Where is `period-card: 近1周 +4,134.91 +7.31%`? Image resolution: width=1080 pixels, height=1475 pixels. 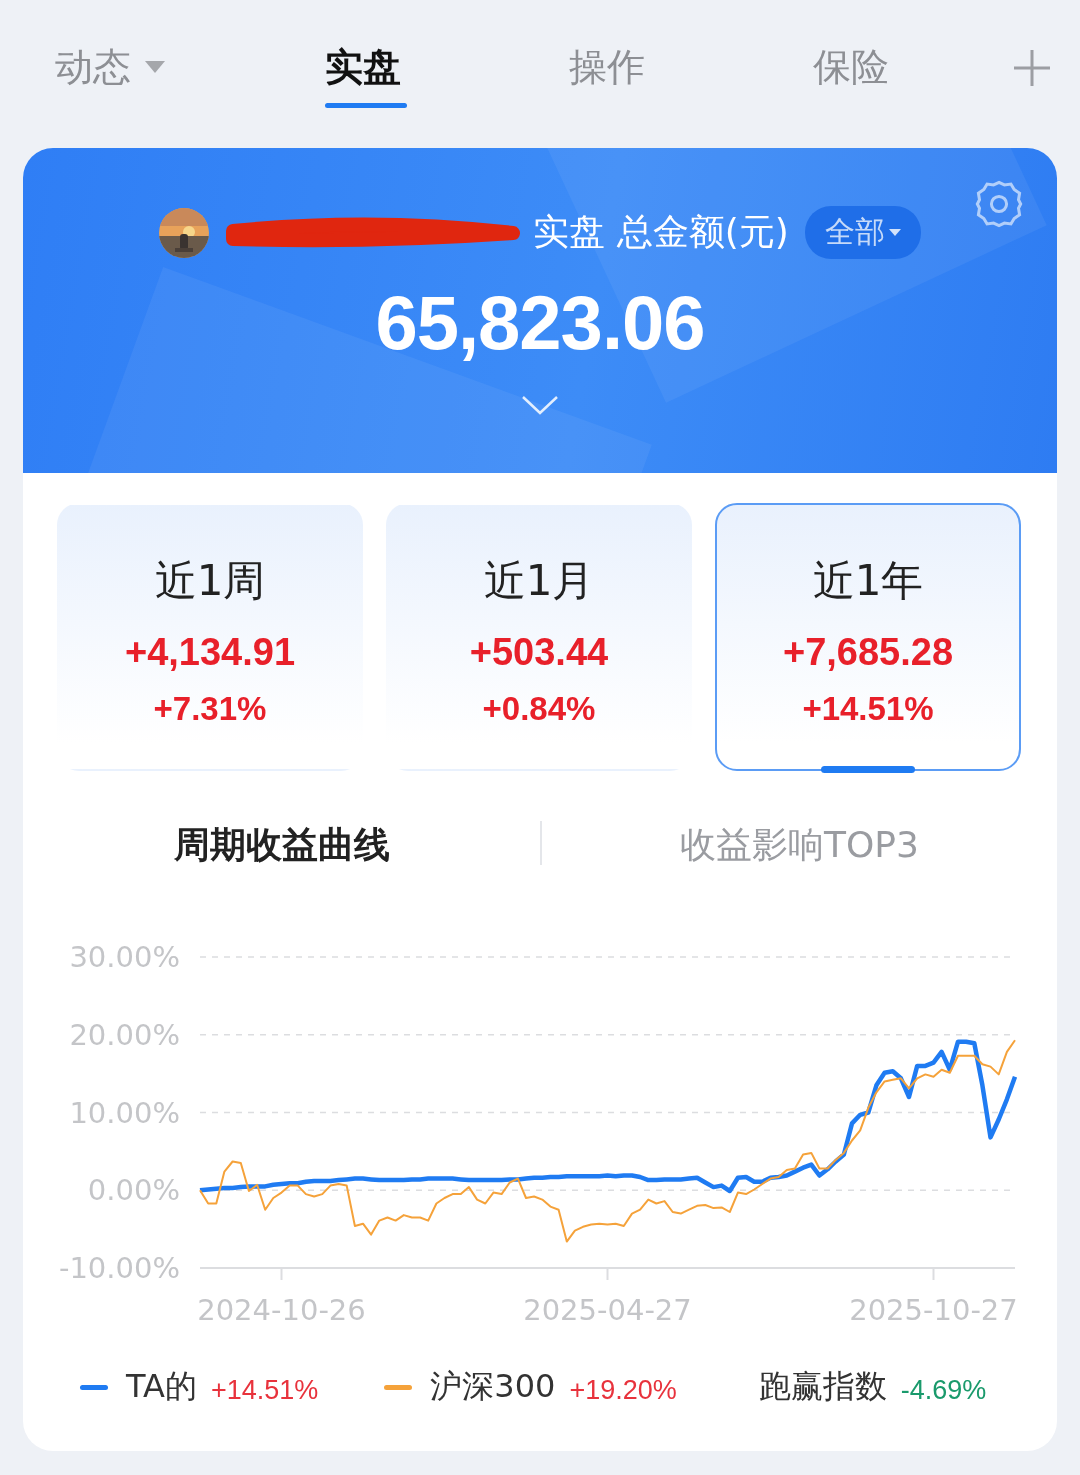 period-card: 近1周 +4,134.91 +7.31% is located at coordinates (210, 637).